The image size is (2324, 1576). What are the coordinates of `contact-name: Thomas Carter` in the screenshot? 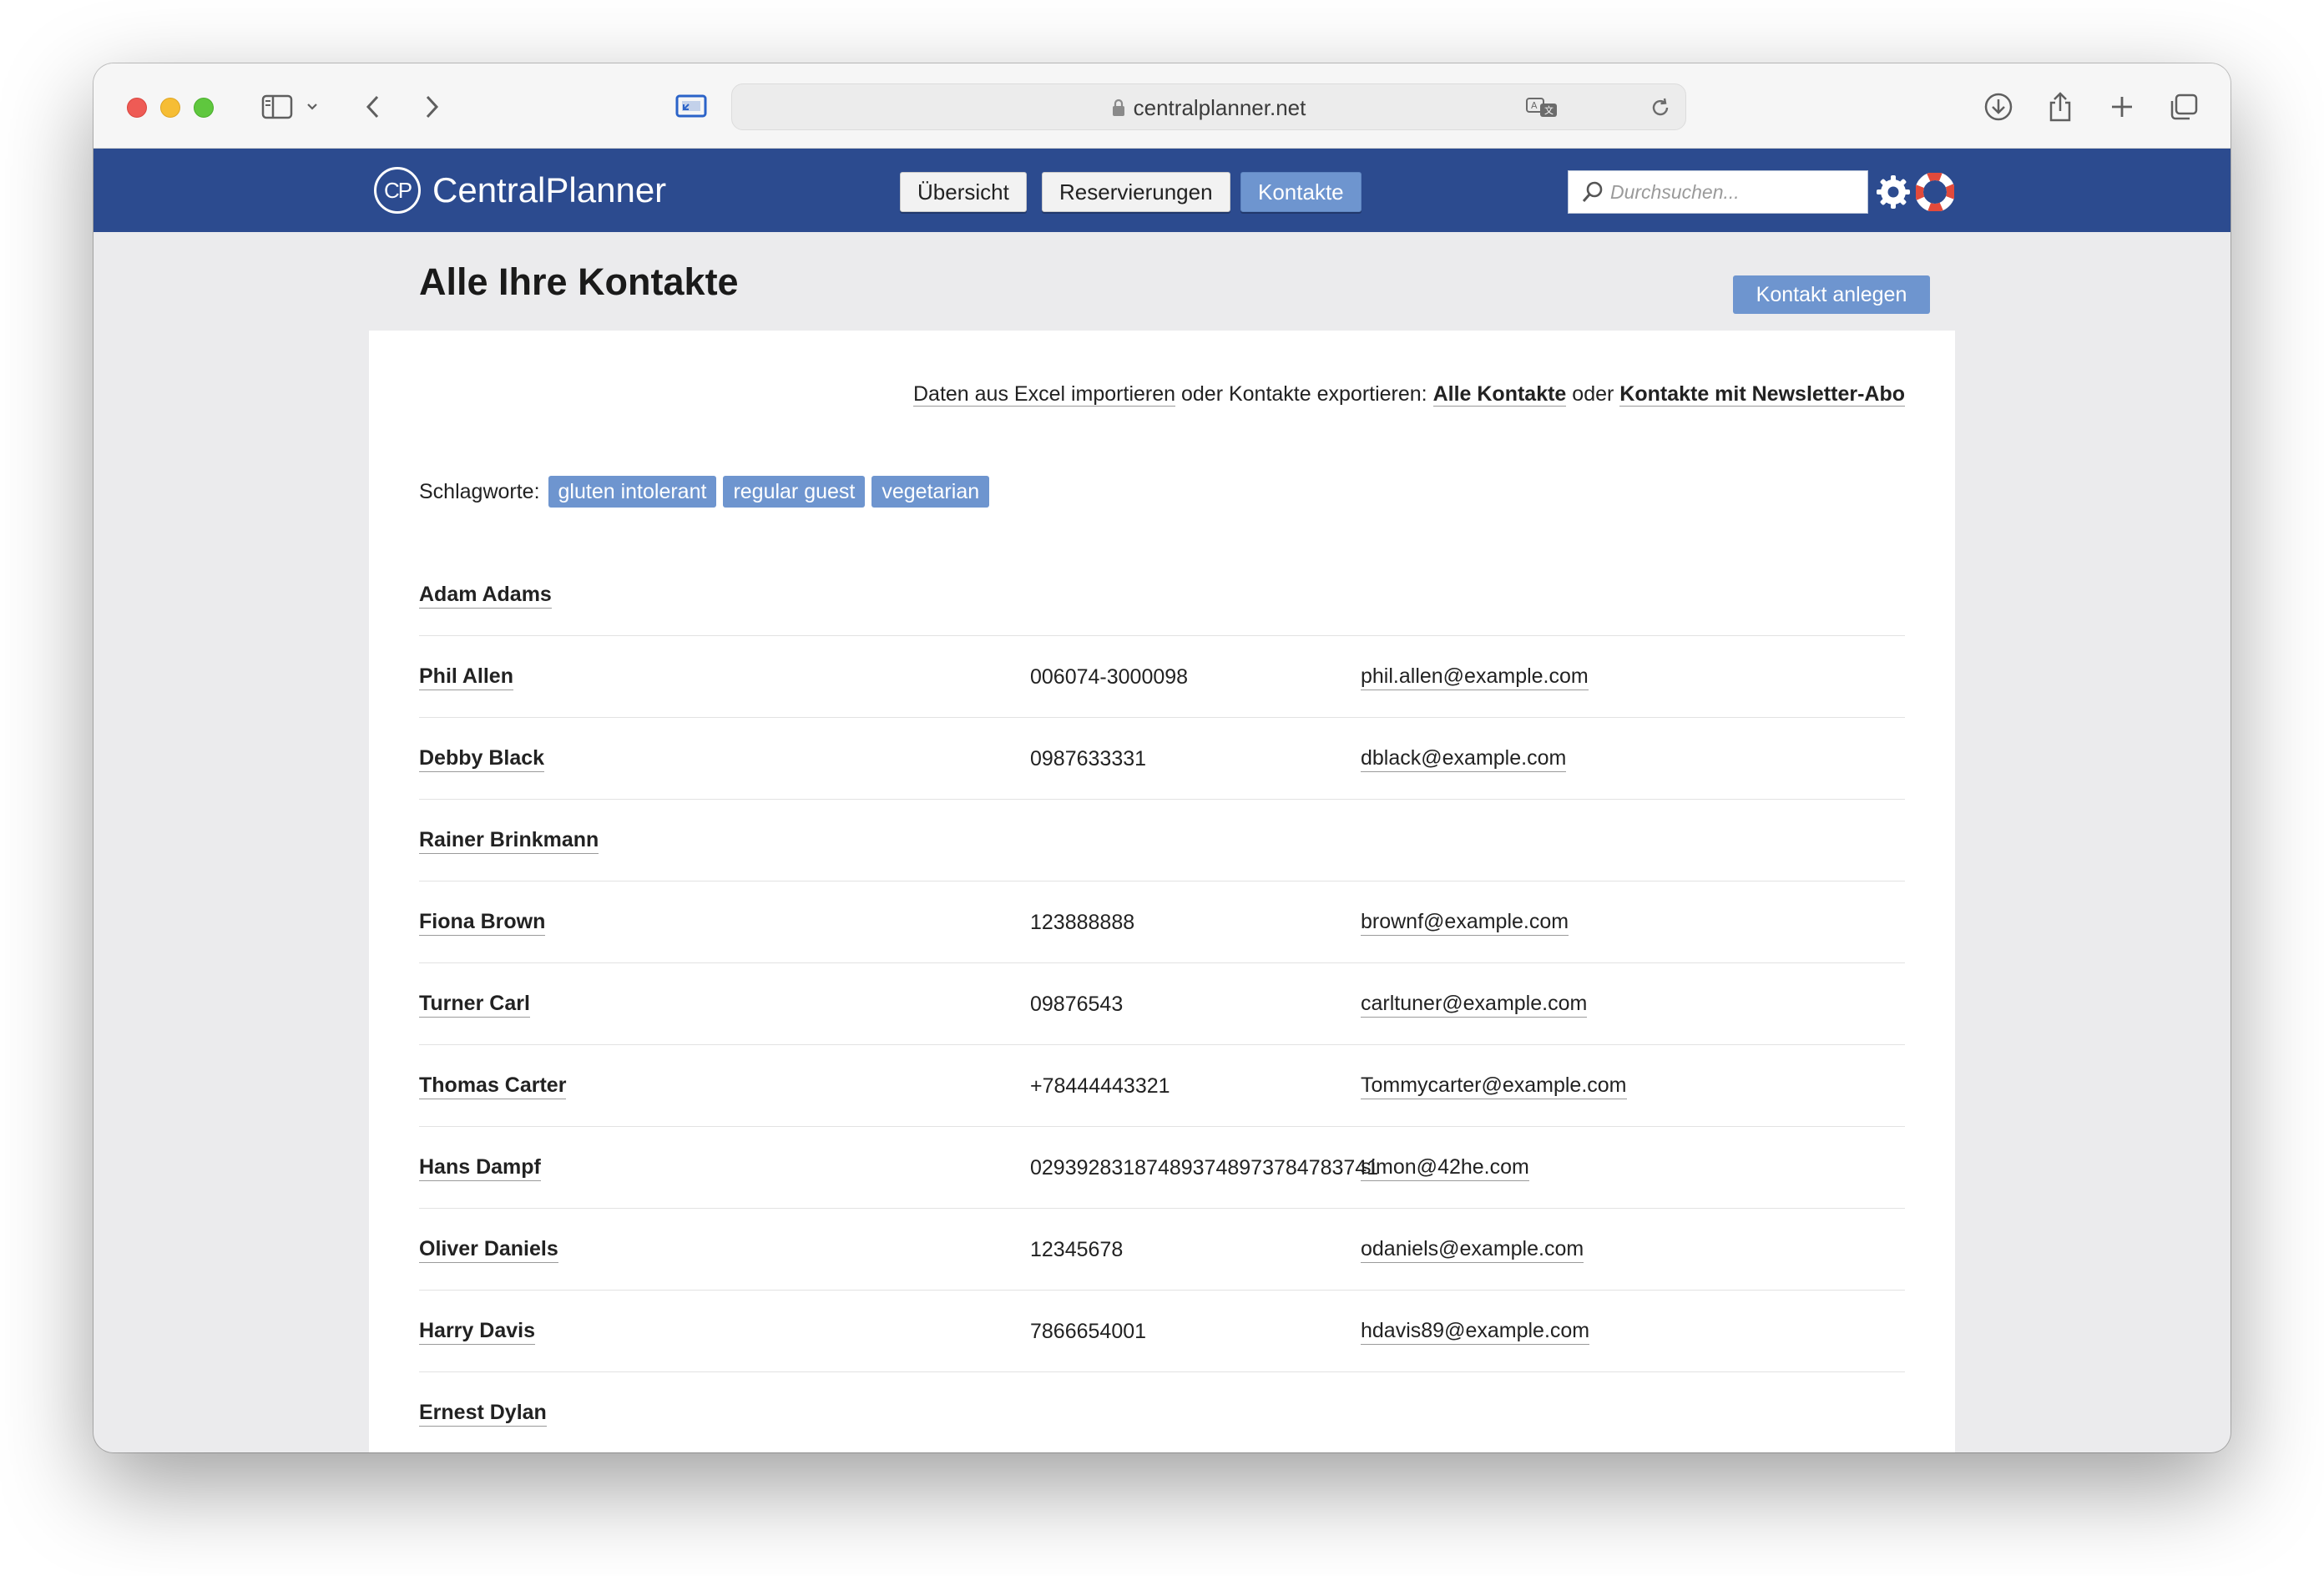 It's located at (493, 1086).